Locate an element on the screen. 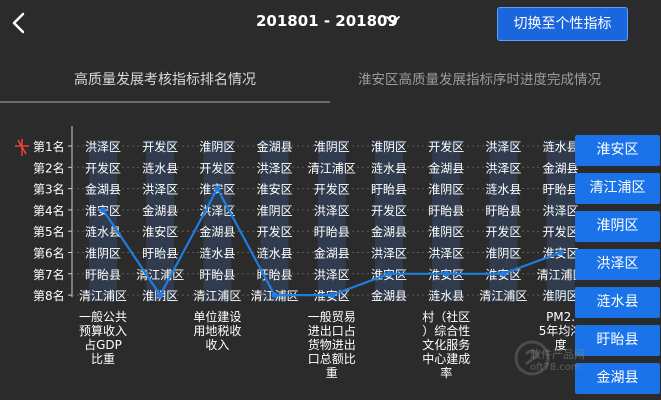 The height and width of the screenshot is (400, 661). chevron-down-icon is located at coordinates (393, 20).